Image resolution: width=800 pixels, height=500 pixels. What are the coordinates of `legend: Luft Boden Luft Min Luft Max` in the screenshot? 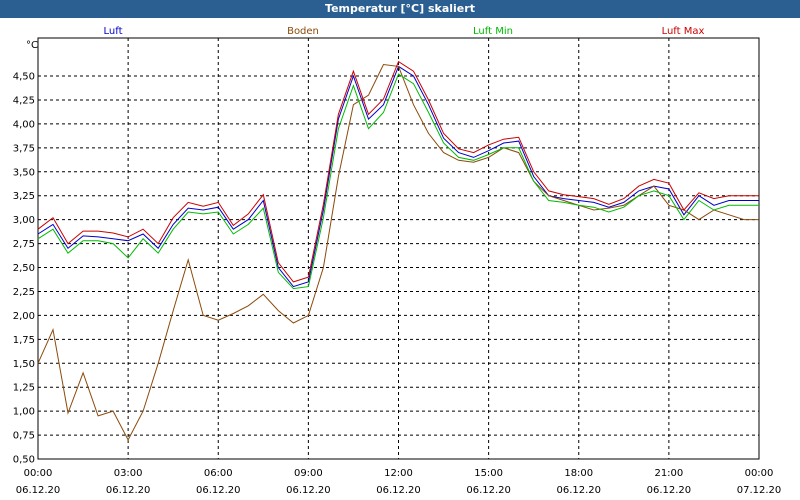 It's located at (404, 31).